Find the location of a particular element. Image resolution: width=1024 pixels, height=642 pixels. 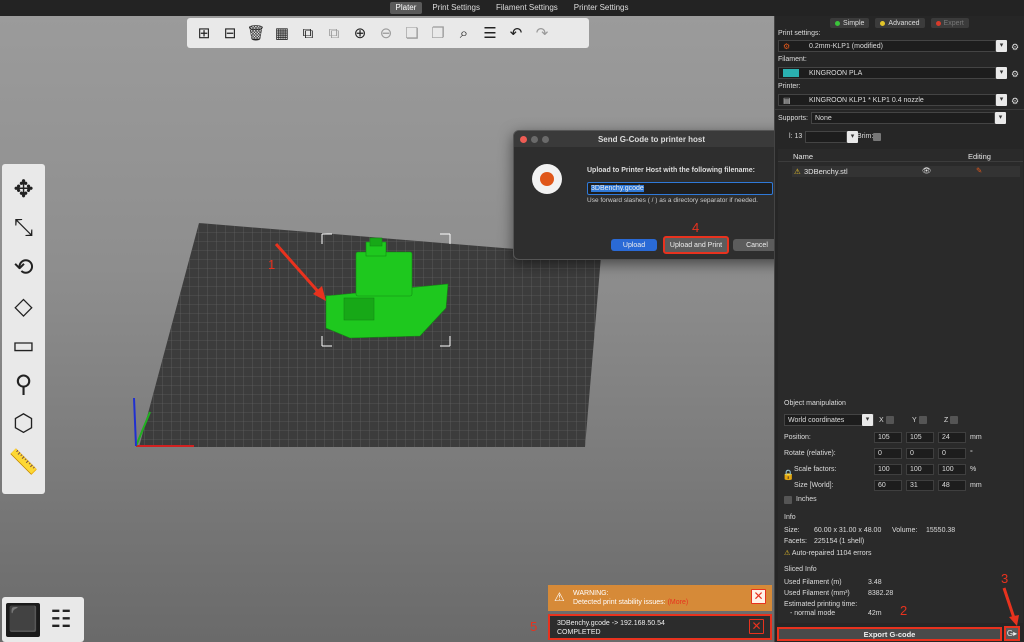

unit-mm: mm is located at coordinates (976, 437).